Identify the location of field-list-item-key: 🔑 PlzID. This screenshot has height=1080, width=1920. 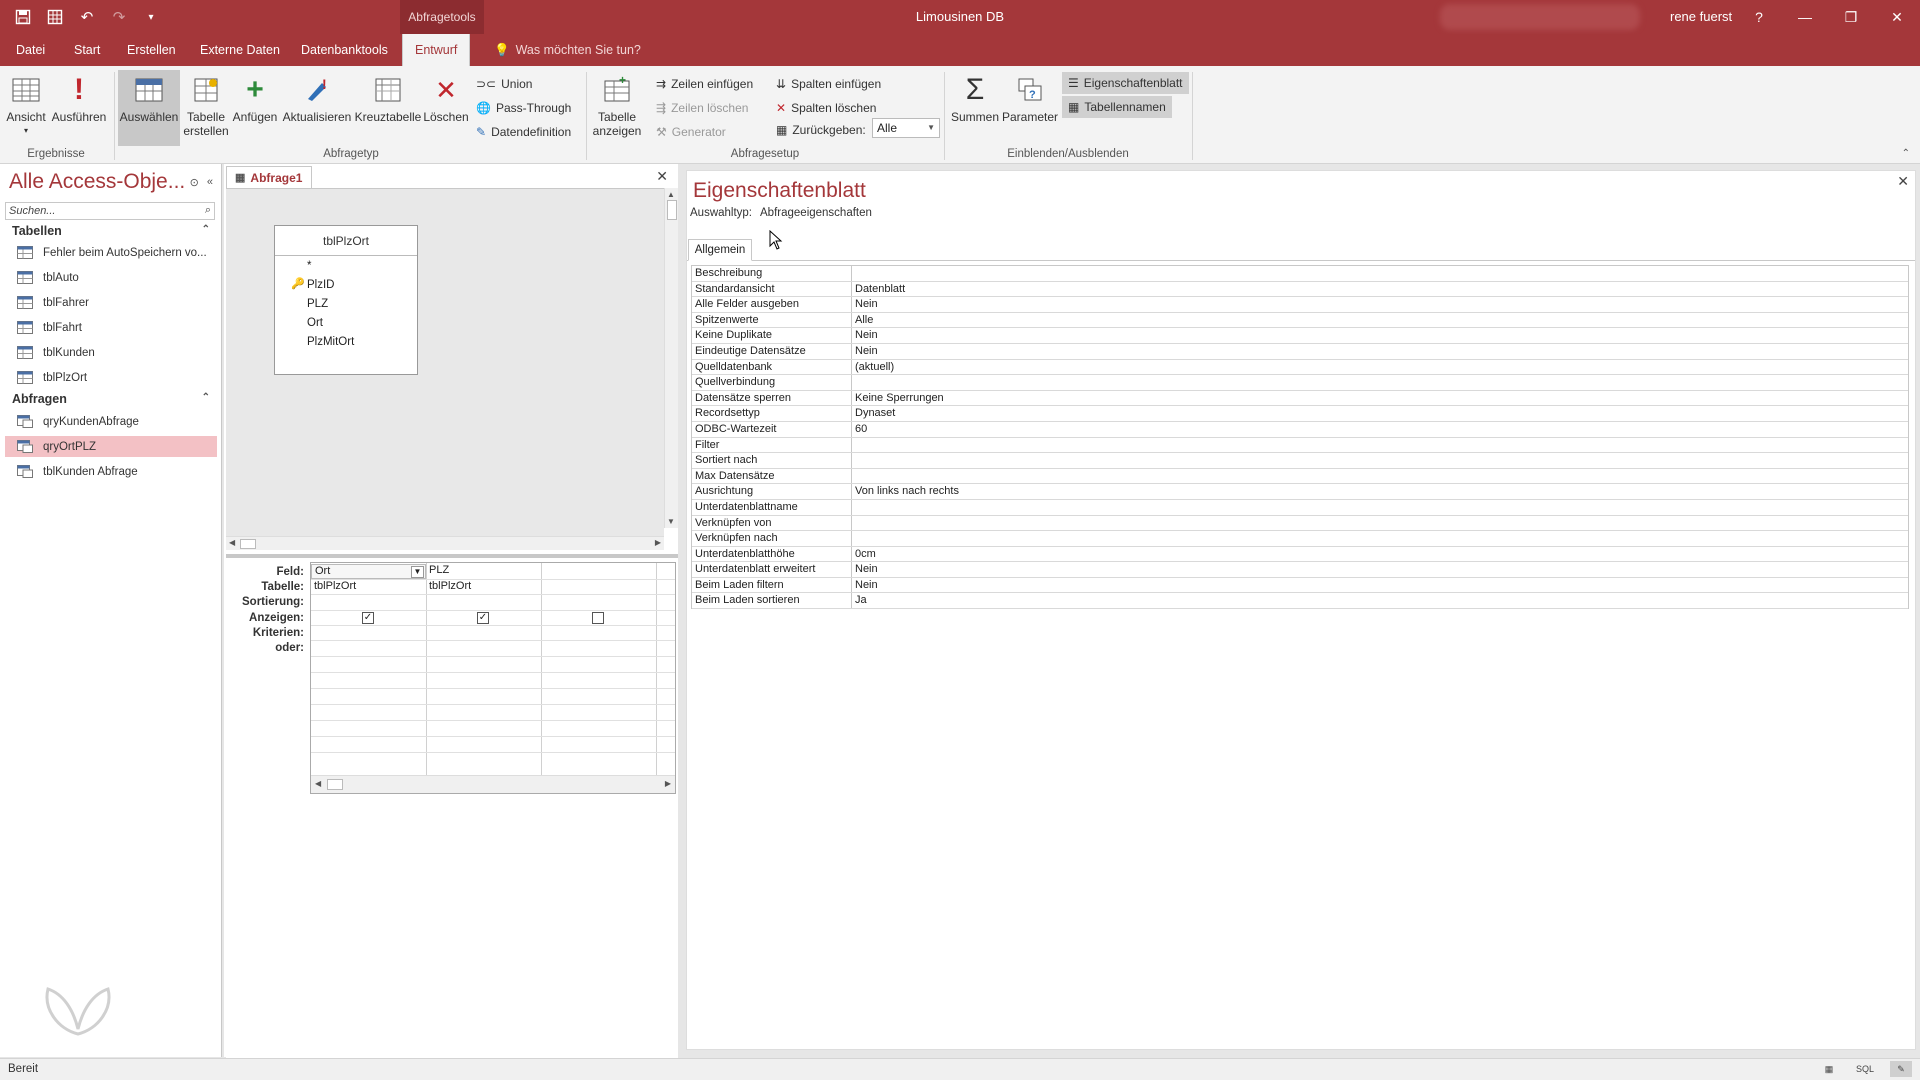
(346, 284).